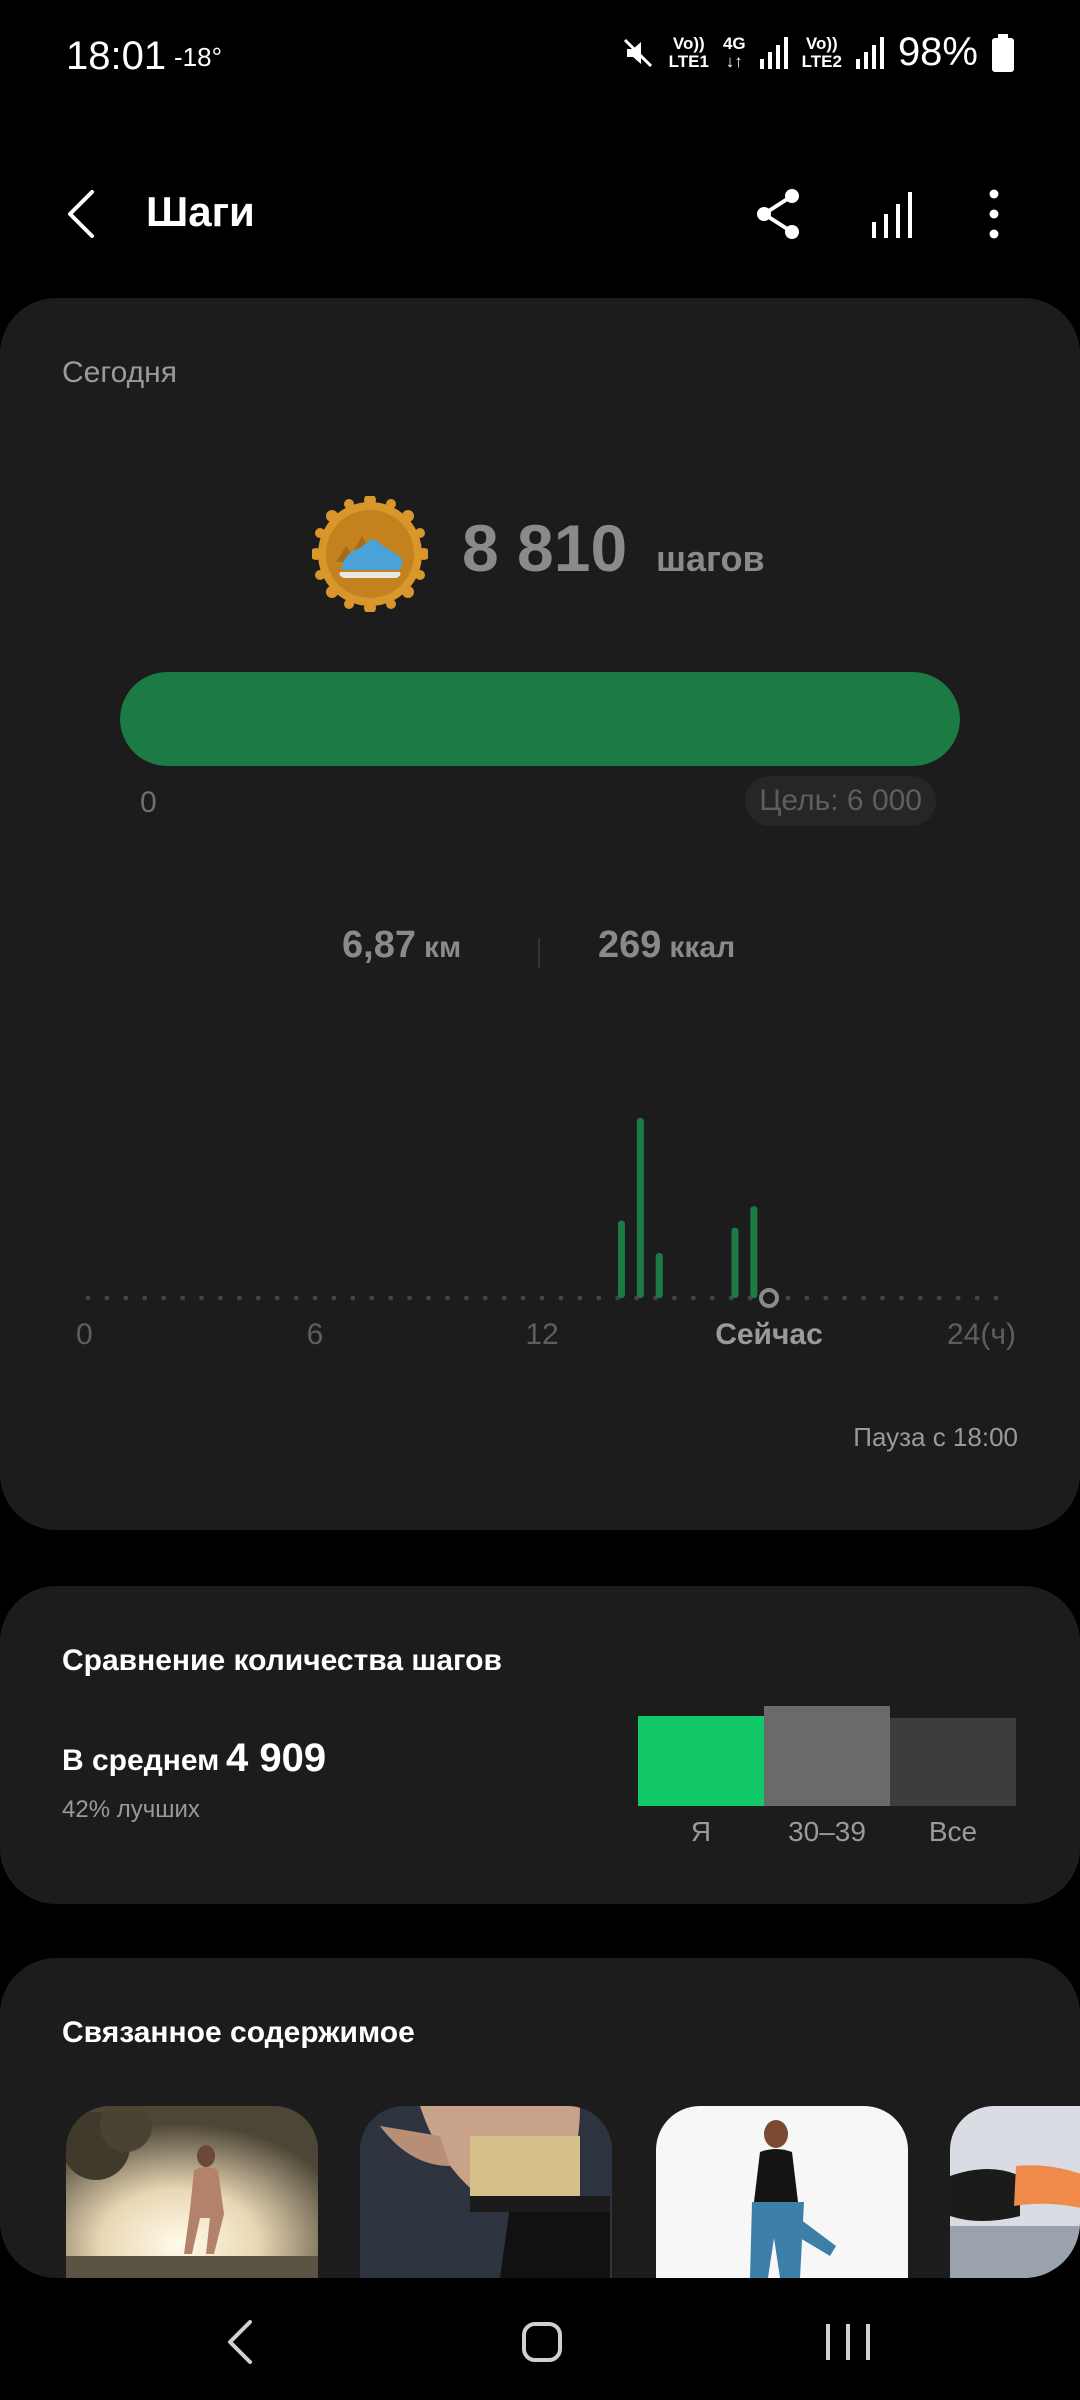 This screenshot has height=2400, width=1080. Describe the element at coordinates (637, 52) in the screenshot. I see `mute-icon` at that location.